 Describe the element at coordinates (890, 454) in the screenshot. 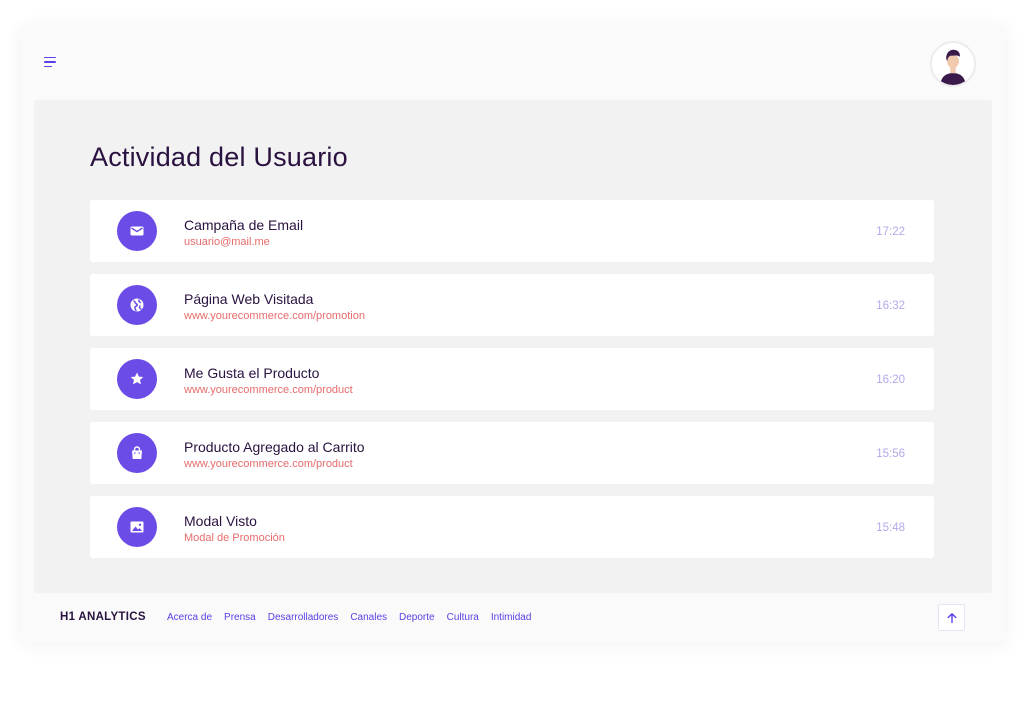

I see `activity-time: 15:56` at that location.